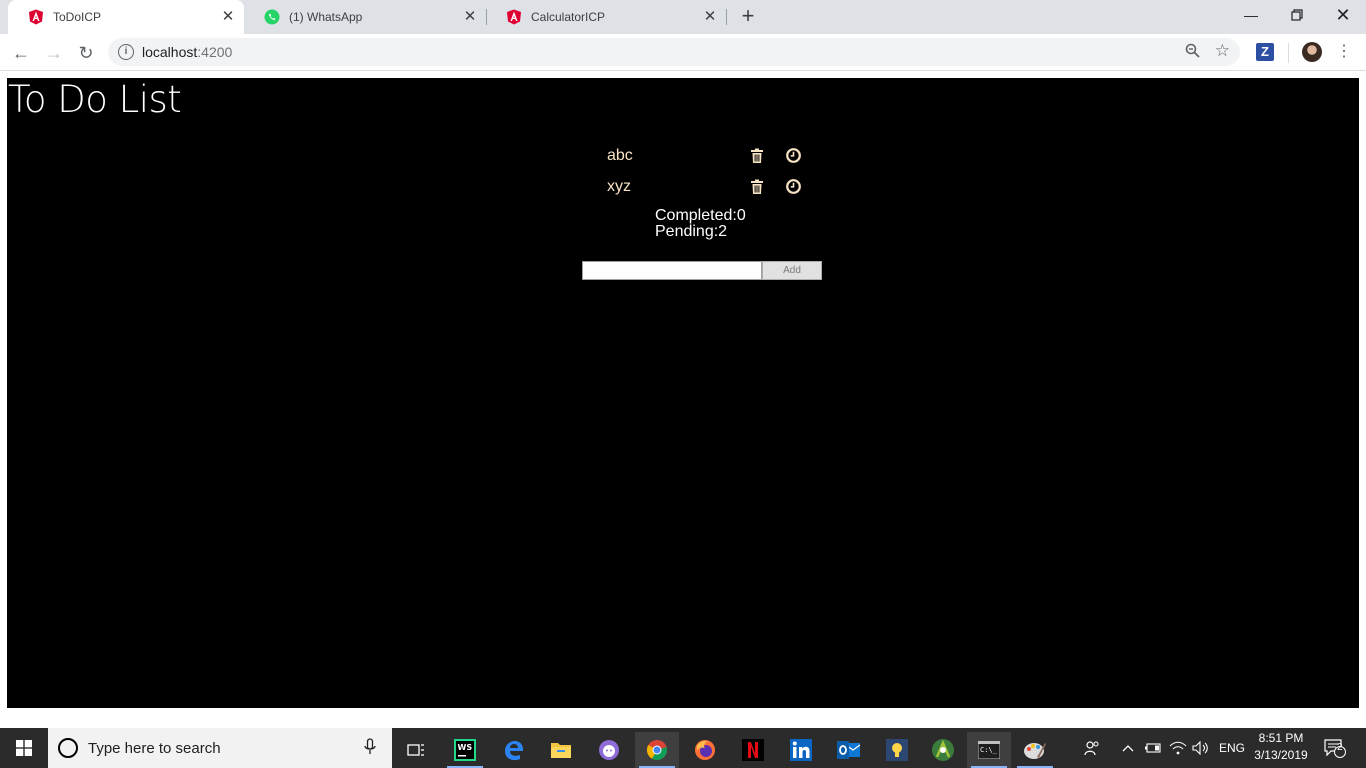 The width and height of the screenshot is (1366, 768). I want to click on tab-calculatoricp: CalculatorICP ✕, so click(606, 17).